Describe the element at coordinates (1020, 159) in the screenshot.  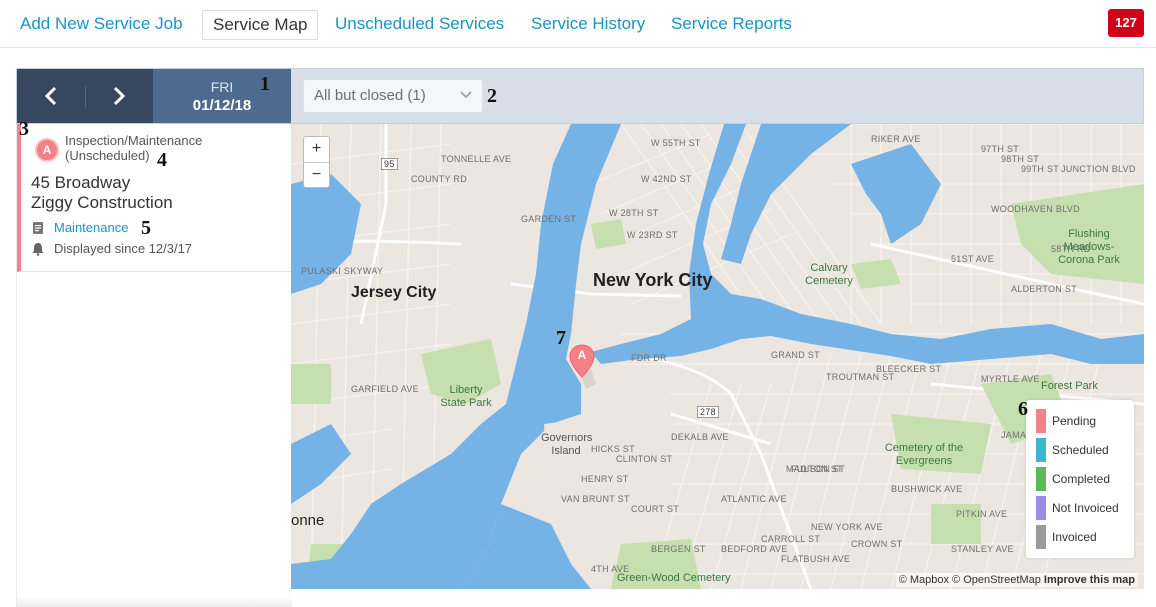
I see `street-label: 98TH ST` at that location.